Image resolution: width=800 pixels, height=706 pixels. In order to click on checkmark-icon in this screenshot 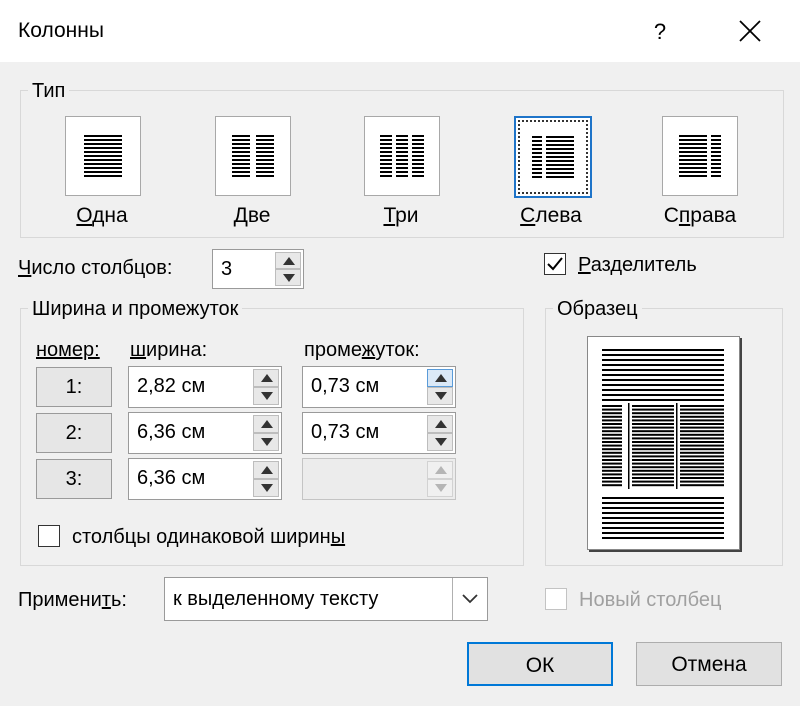, I will do `click(555, 264)`.